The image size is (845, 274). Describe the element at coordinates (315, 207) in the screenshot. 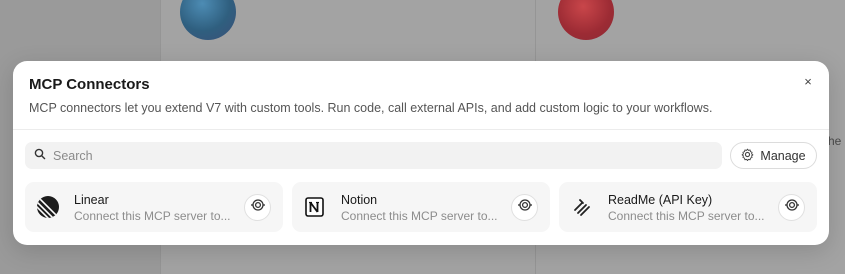

I see `notion-icon` at that location.